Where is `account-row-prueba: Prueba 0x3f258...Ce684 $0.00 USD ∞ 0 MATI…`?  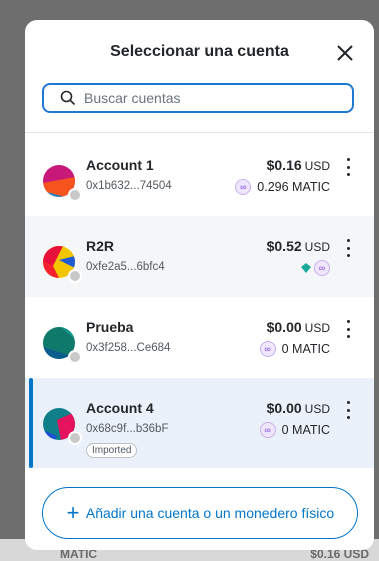 account-row-prueba: Prueba 0x3f258...Ce684 $0.00 USD ∞ 0 MATI… is located at coordinates (199, 337).